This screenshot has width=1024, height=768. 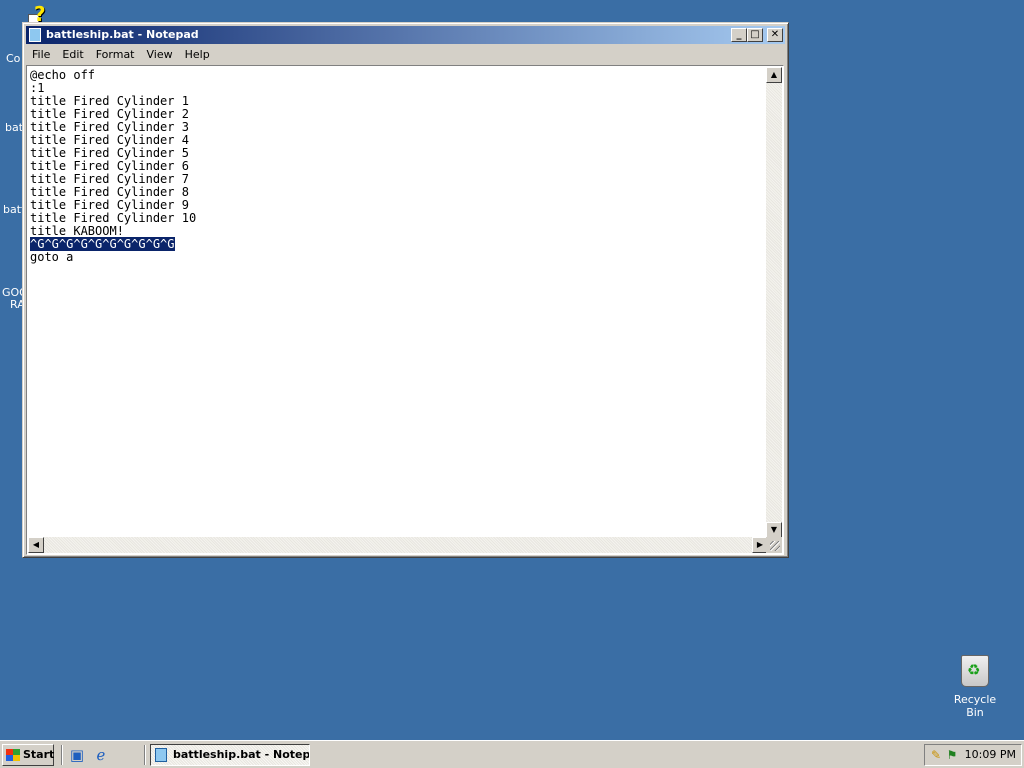 I want to click on scroll-left-button: ◀, so click(x=36, y=545).